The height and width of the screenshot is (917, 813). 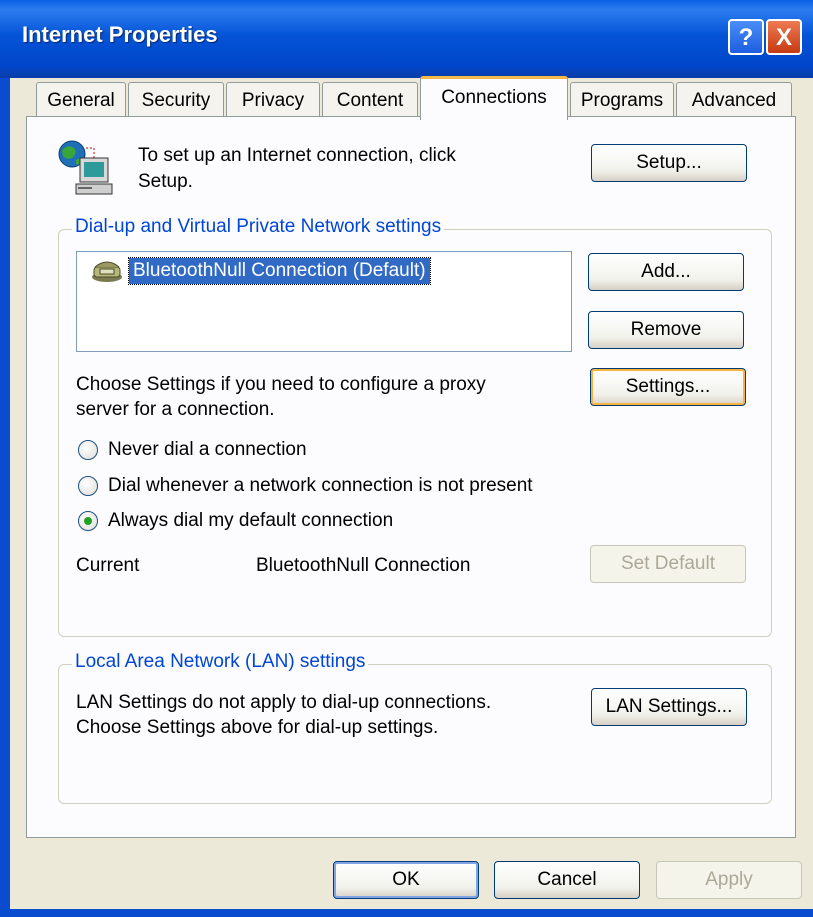 I want to click on settings-description-line2: server for a connection., so click(x=175, y=409).